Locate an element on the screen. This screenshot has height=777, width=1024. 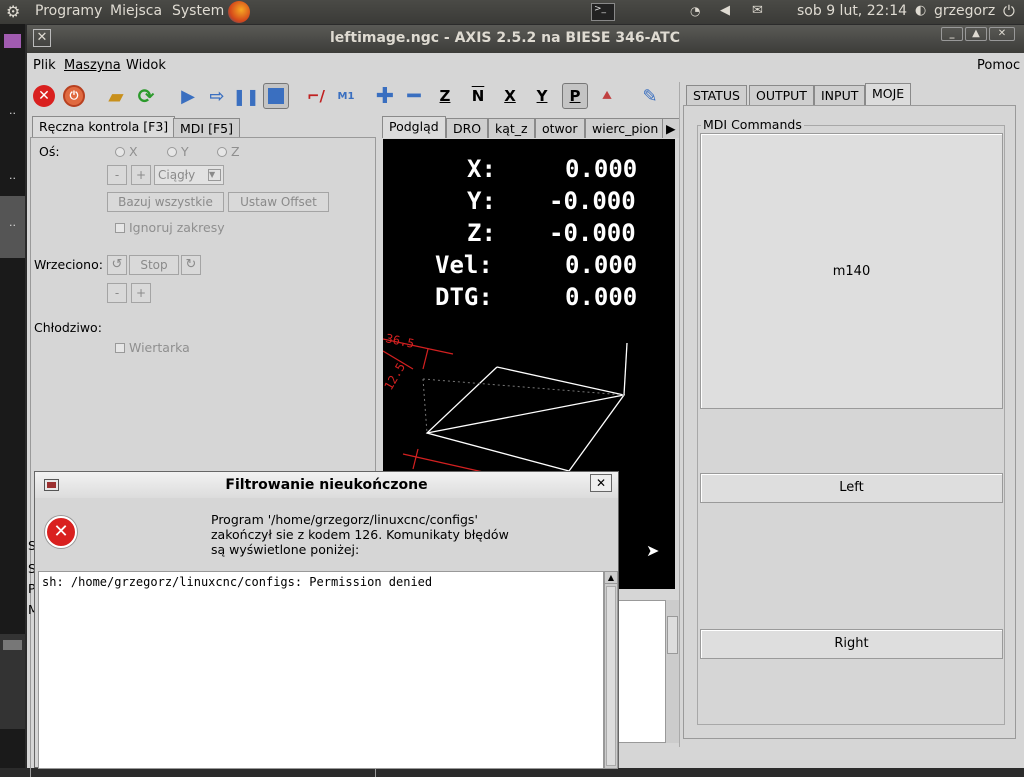
block-delete-icon: ⌐/ is located at coordinates (316, 96).